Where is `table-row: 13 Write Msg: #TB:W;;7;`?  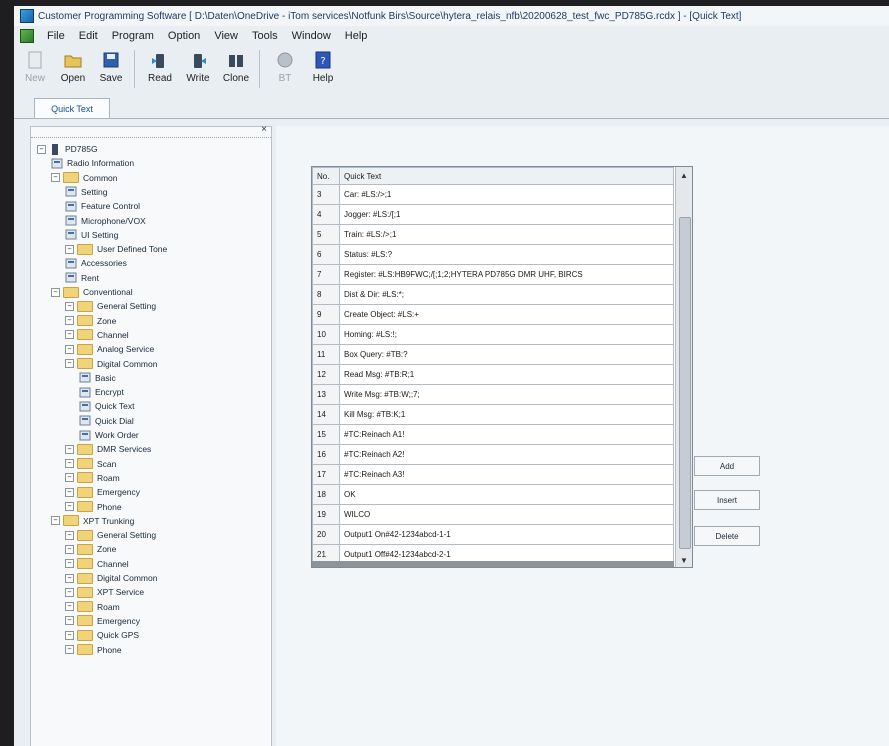 table-row: 13 Write Msg: #TB:W;;7; is located at coordinates (493, 394).